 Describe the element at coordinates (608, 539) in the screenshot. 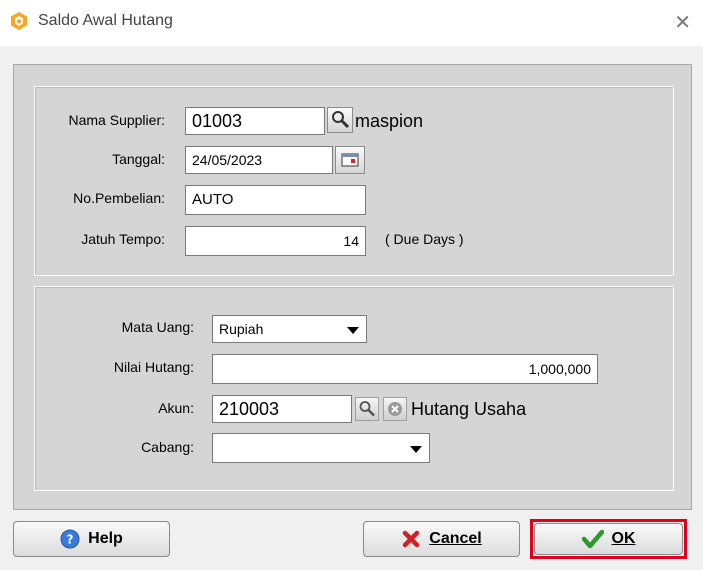

I see `ok-button: OK` at that location.